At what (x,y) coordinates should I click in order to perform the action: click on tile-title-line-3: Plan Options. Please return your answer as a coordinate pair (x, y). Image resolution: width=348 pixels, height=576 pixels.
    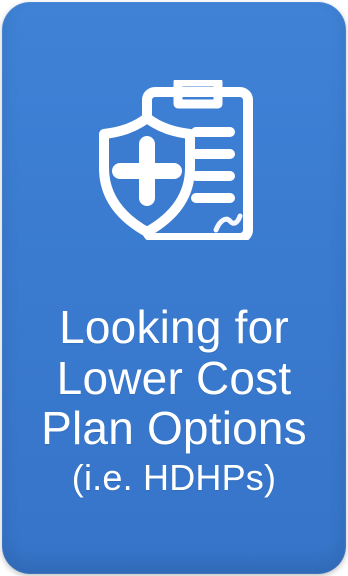
    Looking at the image, I should click on (174, 428).